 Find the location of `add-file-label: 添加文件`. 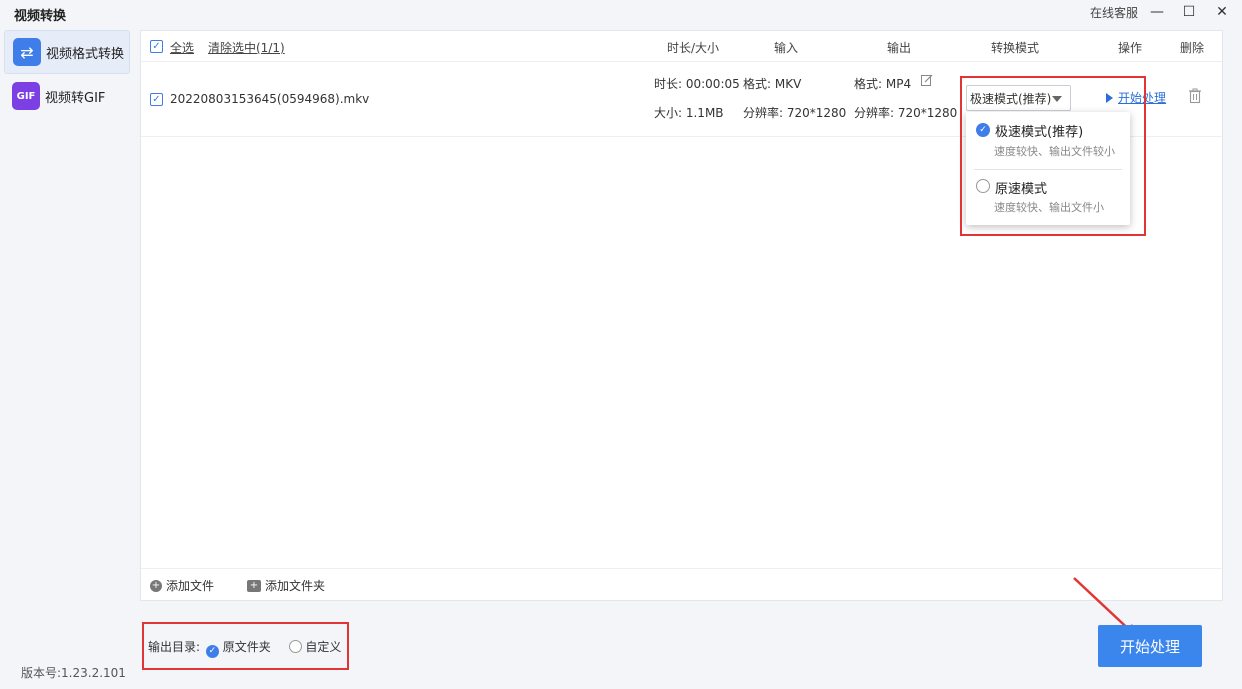

add-file-label: 添加文件 is located at coordinates (190, 586).